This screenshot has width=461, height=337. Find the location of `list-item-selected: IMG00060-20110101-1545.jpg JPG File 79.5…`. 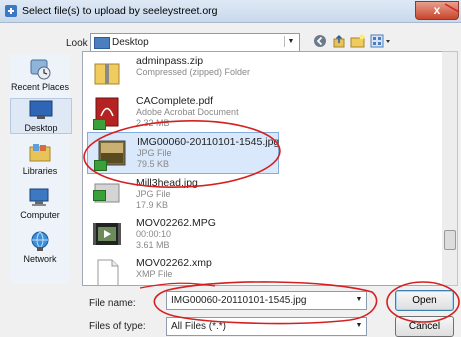

list-item-selected: IMG00060-20110101-1545.jpg JPG File 79.5… is located at coordinates (183, 153).